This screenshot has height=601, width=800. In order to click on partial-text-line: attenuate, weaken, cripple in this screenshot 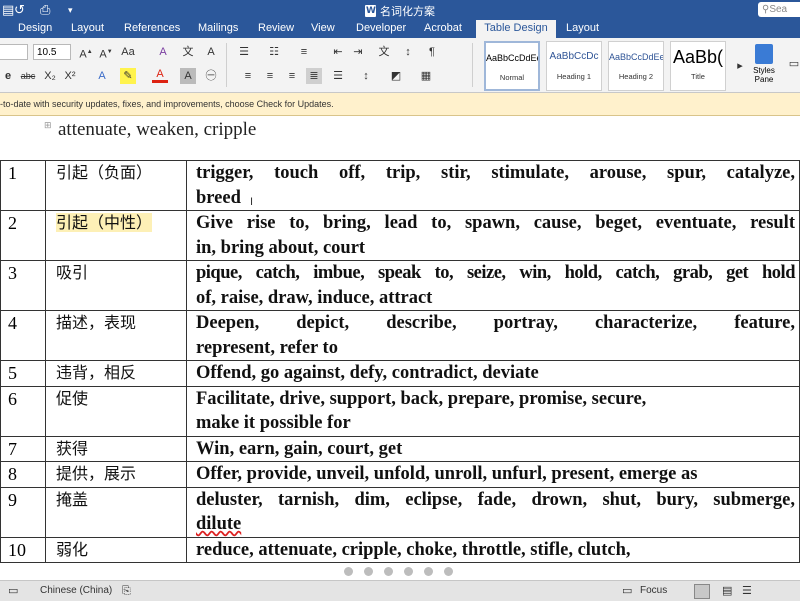, I will do `click(157, 129)`.